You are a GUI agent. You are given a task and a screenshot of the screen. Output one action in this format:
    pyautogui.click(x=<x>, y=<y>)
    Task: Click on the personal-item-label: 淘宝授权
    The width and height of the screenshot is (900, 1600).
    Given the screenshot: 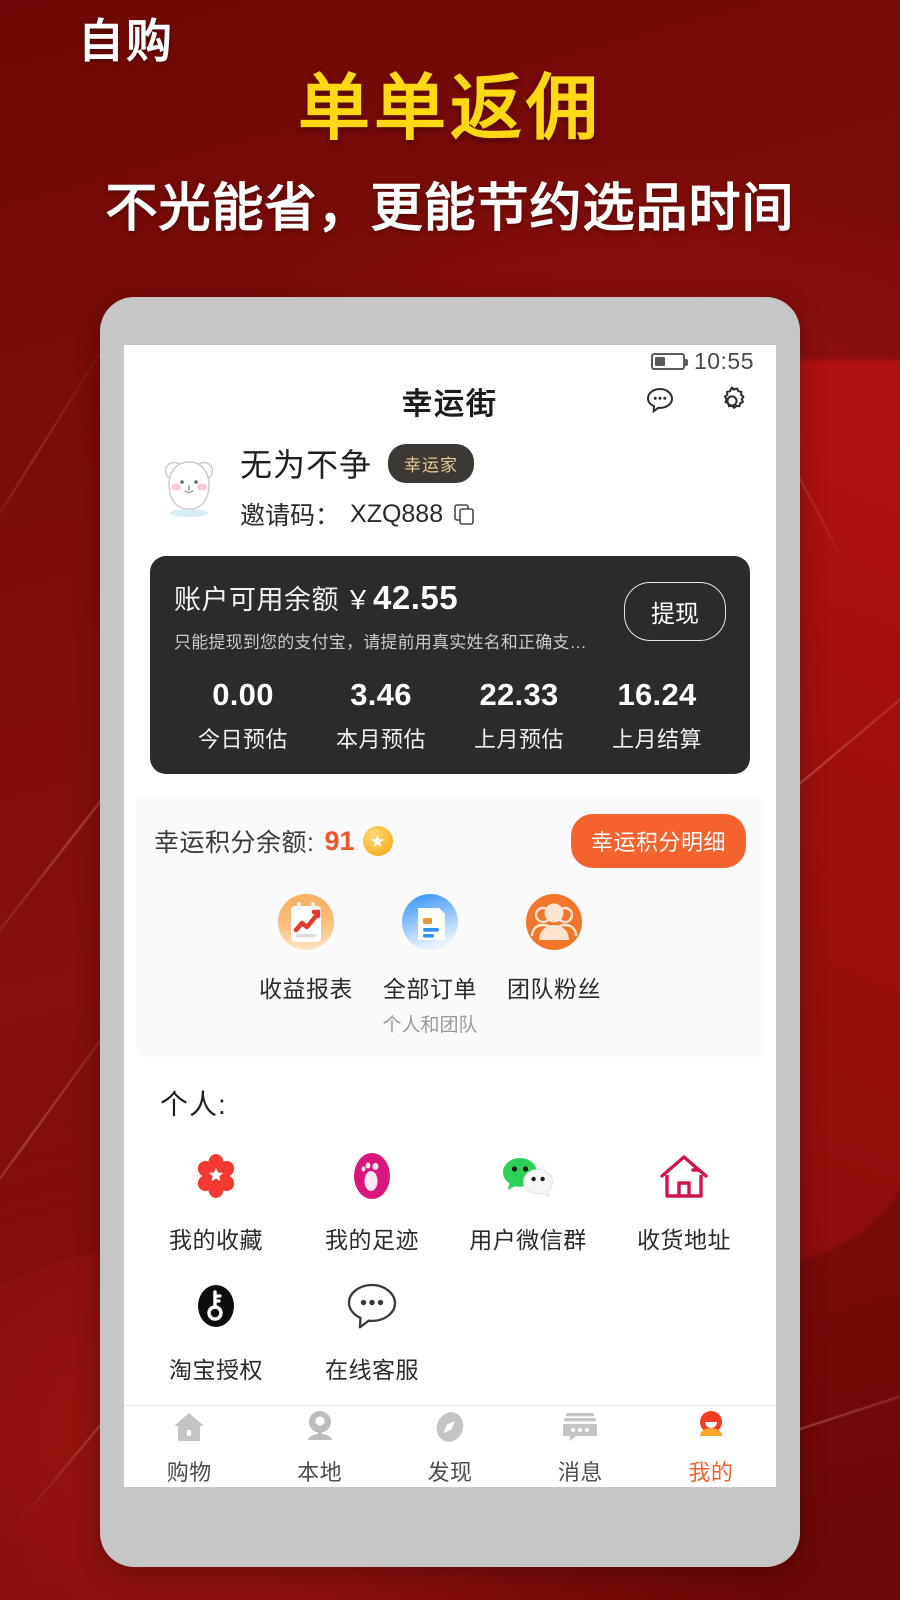 What is the action you would take?
    pyautogui.click(x=216, y=1370)
    